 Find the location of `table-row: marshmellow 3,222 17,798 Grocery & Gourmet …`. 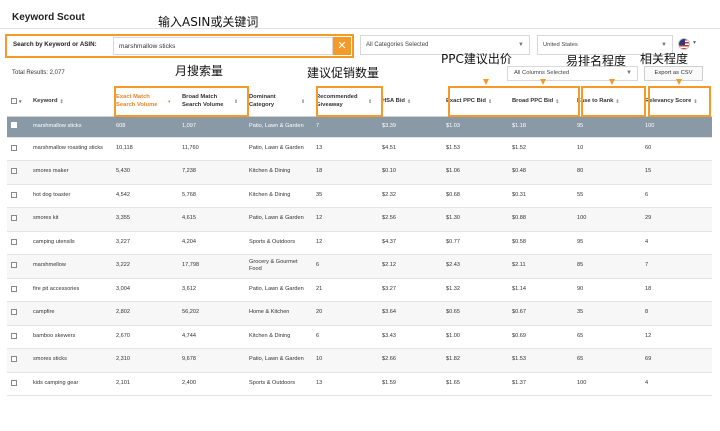

table-row: marshmellow 3,222 17,798 Grocery & Gourmet … is located at coordinates (359, 266).